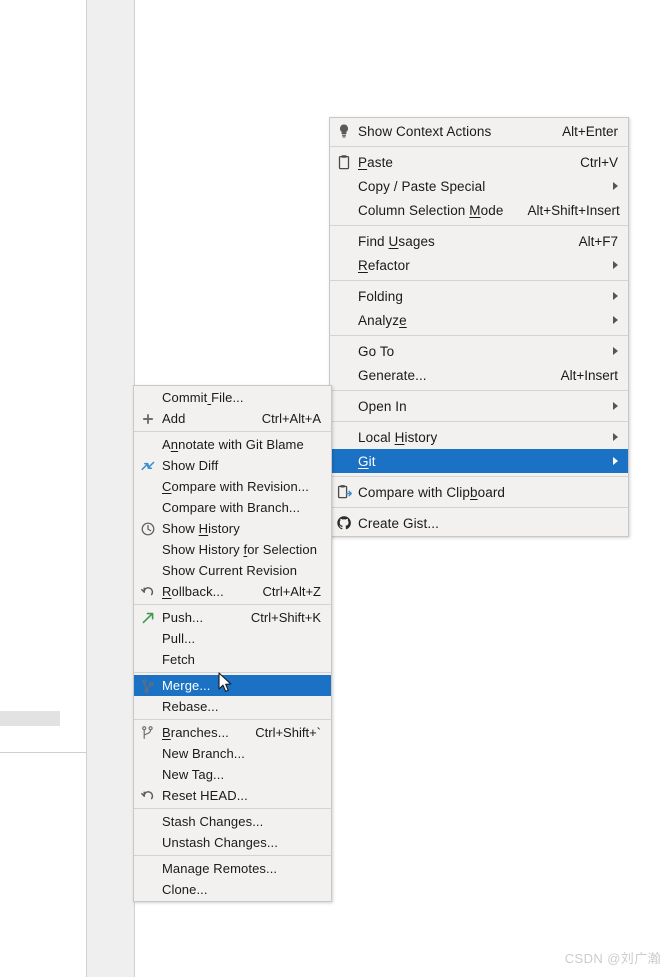 This screenshot has height=977, width=671. What do you see at coordinates (425, 131) in the screenshot?
I see `menu-item-label: Show Context Actions` at bounding box center [425, 131].